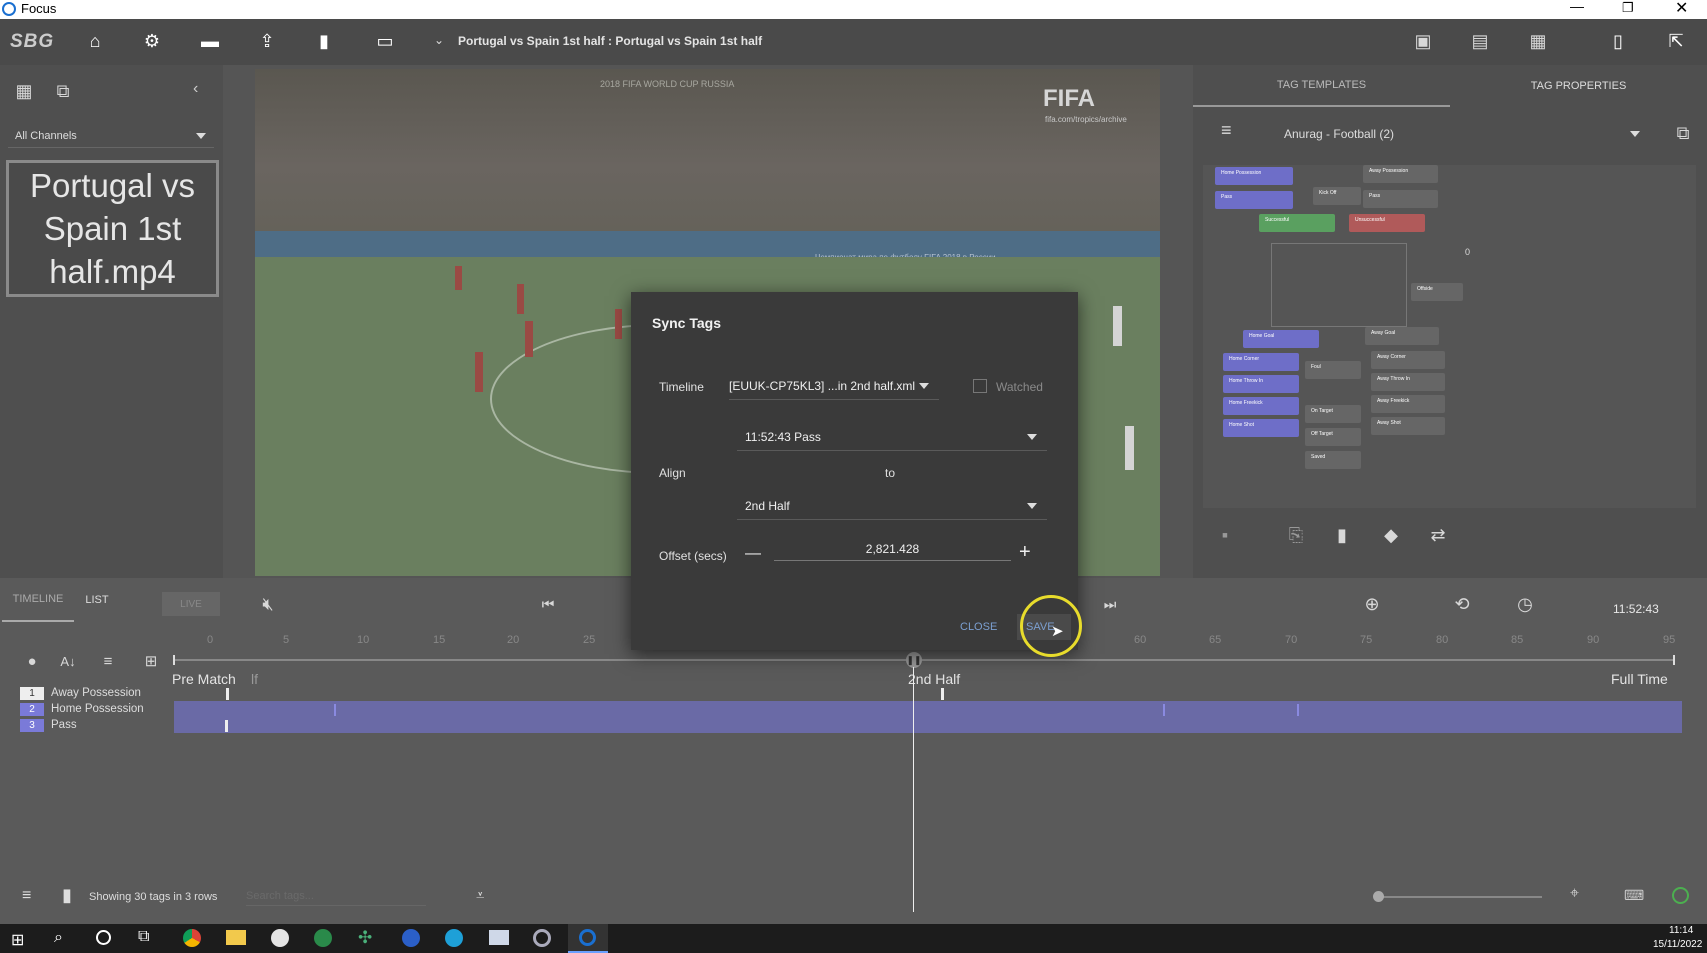 The height and width of the screenshot is (953, 1707). What do you see at coordinates (108, 661) in the screenshot?
I see `align-icon: ≡` at bounding box center [108, 661].